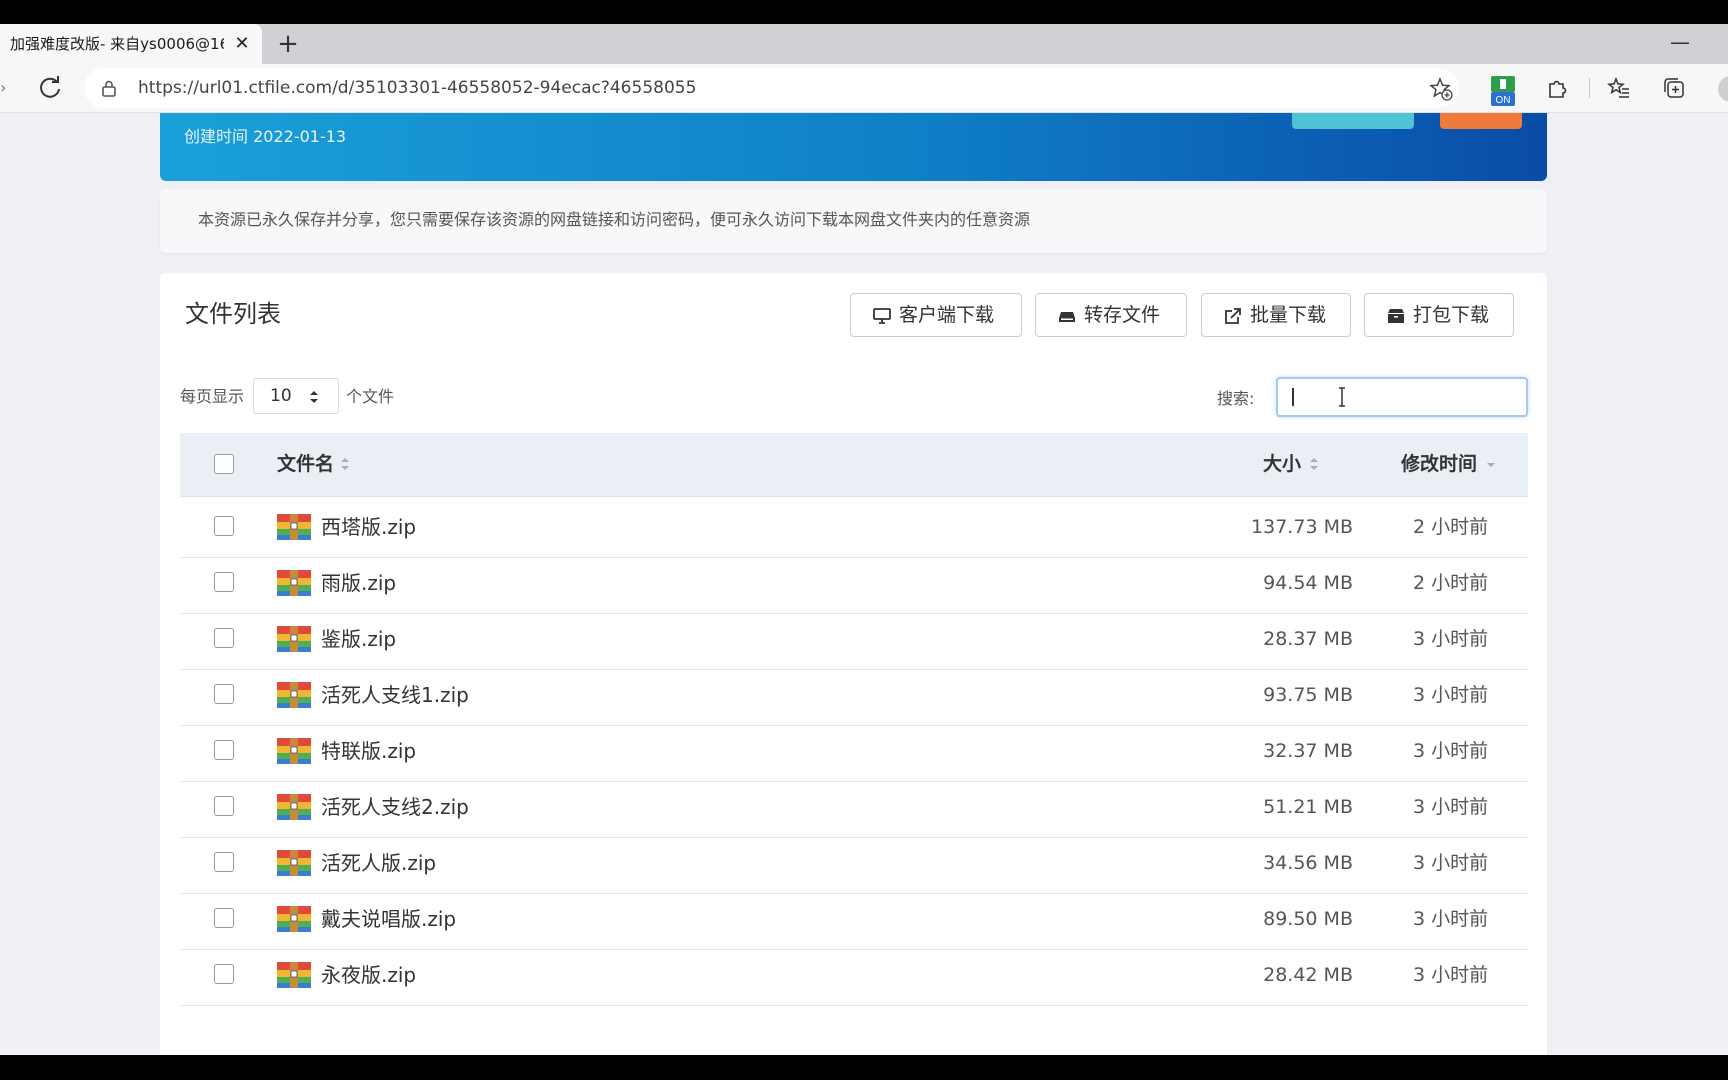 This screenshot has width=1728, height=1080. What do you see at coordinates (395, 807) in the screenshot?
I see `file-name-link: 活死人支线2.zip` at bounding box center [395, 807].